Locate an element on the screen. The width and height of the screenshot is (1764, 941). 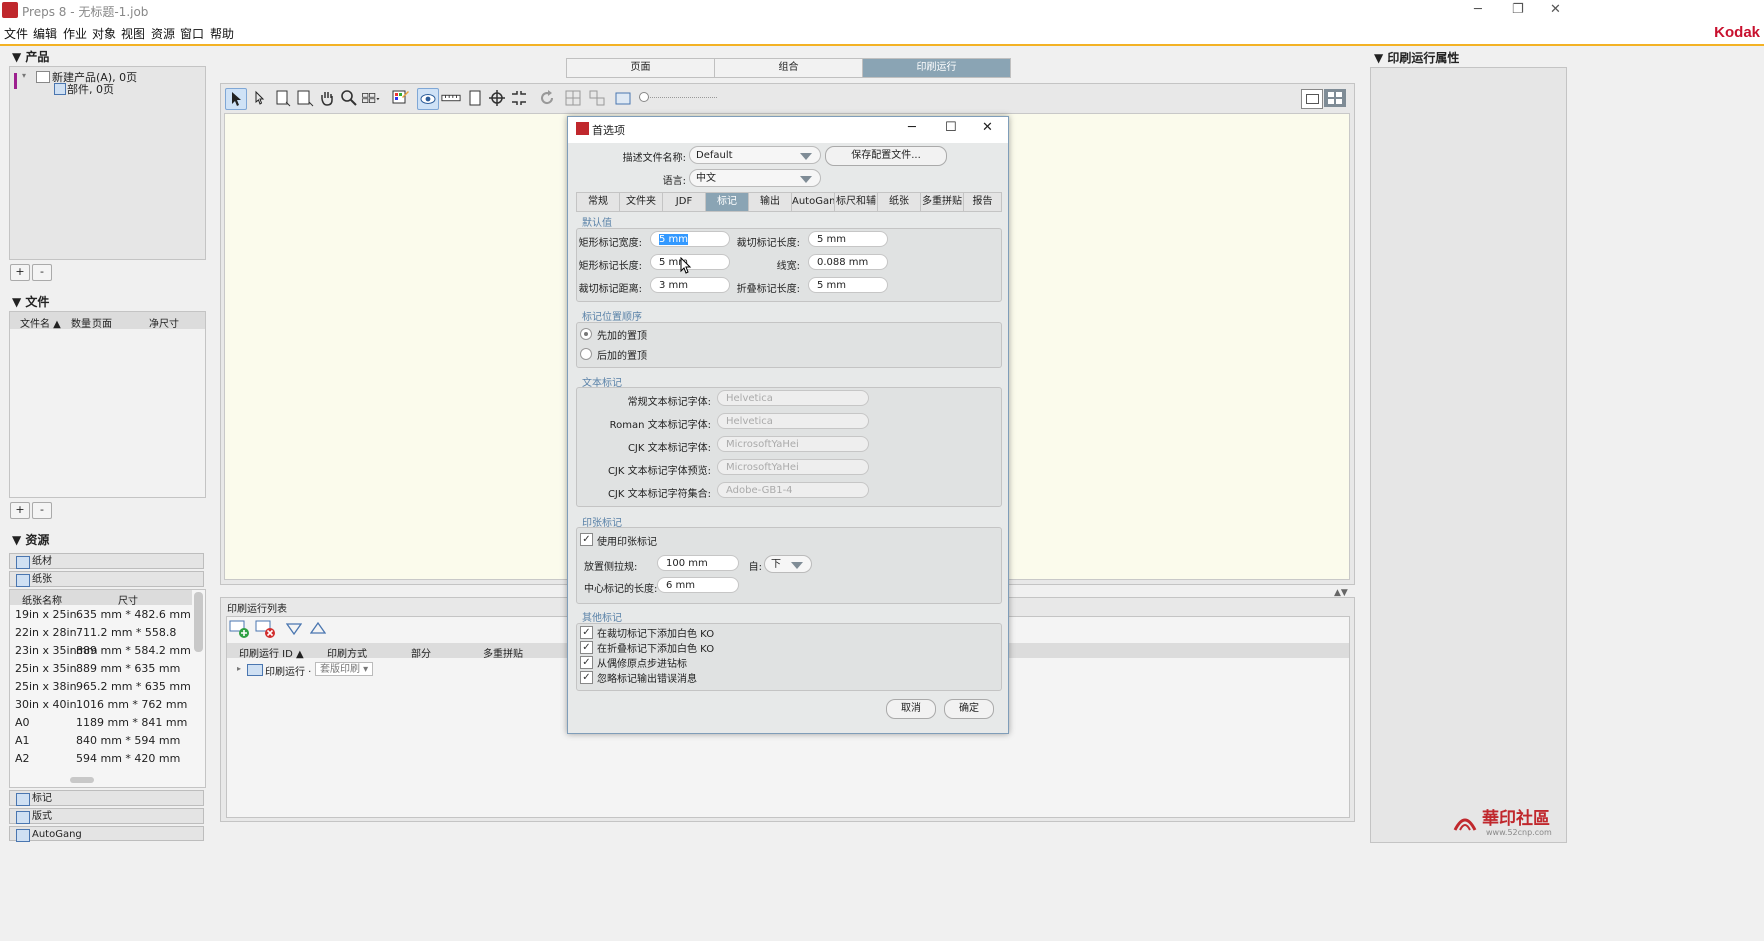
font-normal-input: Helvetica is located at coordinates (793, 398).